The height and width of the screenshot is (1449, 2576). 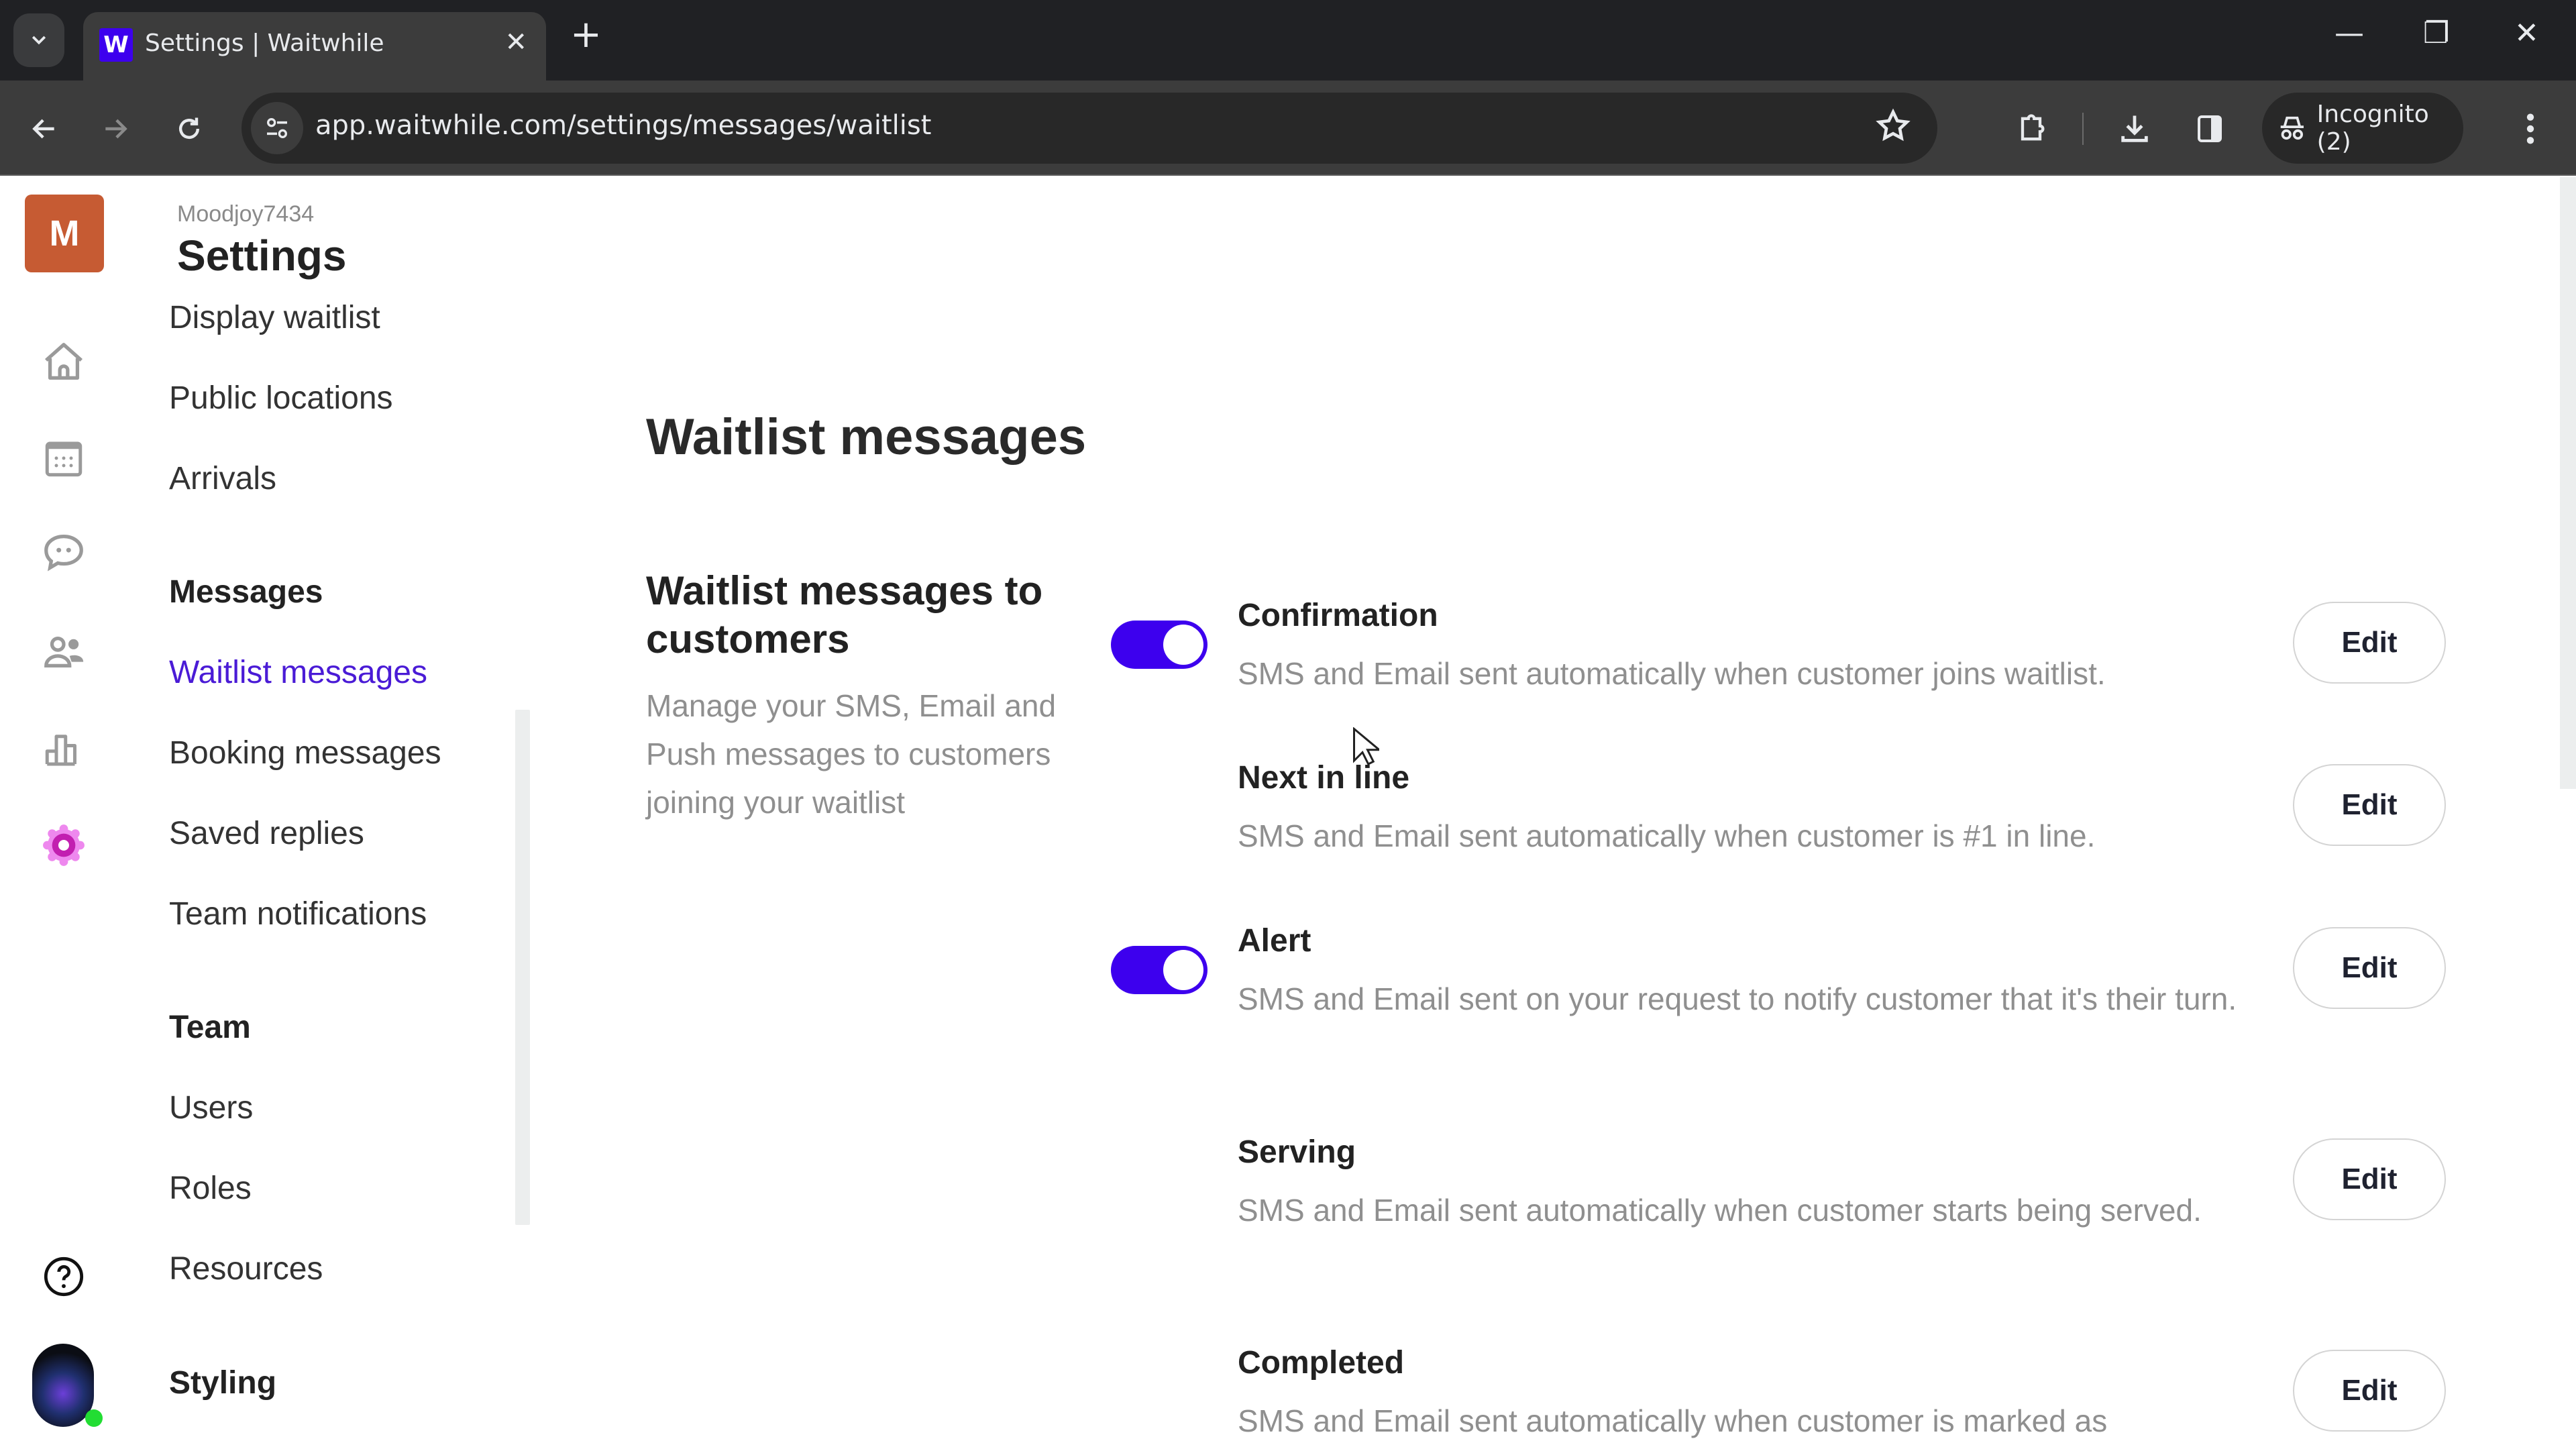 What do you see at coordinates (2349, 33) in the screenshot?
I see `minimize-button: —` at bounding box center [2349, 33].